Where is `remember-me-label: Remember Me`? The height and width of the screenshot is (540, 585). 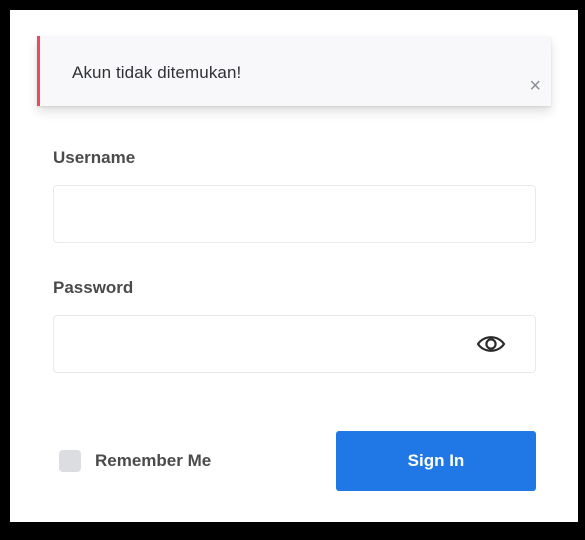 remember-me-label: Remember Me is located at coordinates (153, 460).